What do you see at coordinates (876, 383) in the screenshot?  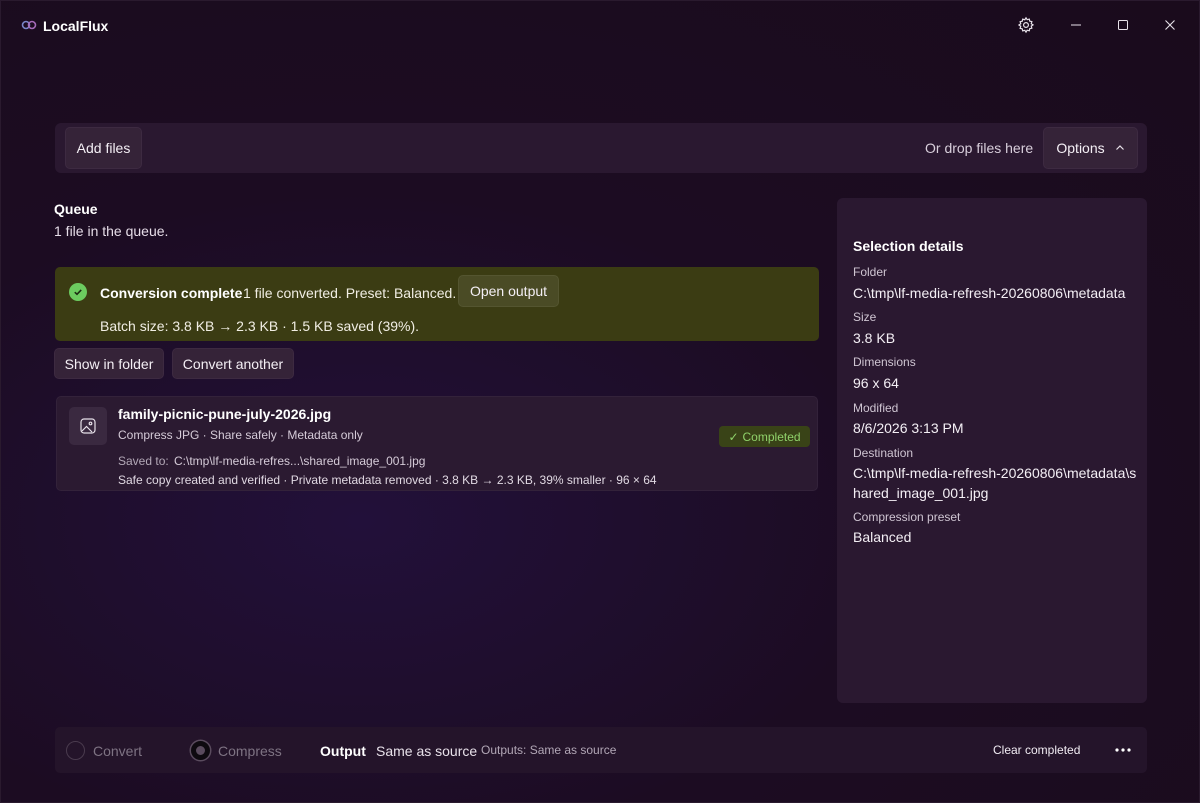 I see `dimensions-value: 96 x 64` at bounding box center [876, 383].